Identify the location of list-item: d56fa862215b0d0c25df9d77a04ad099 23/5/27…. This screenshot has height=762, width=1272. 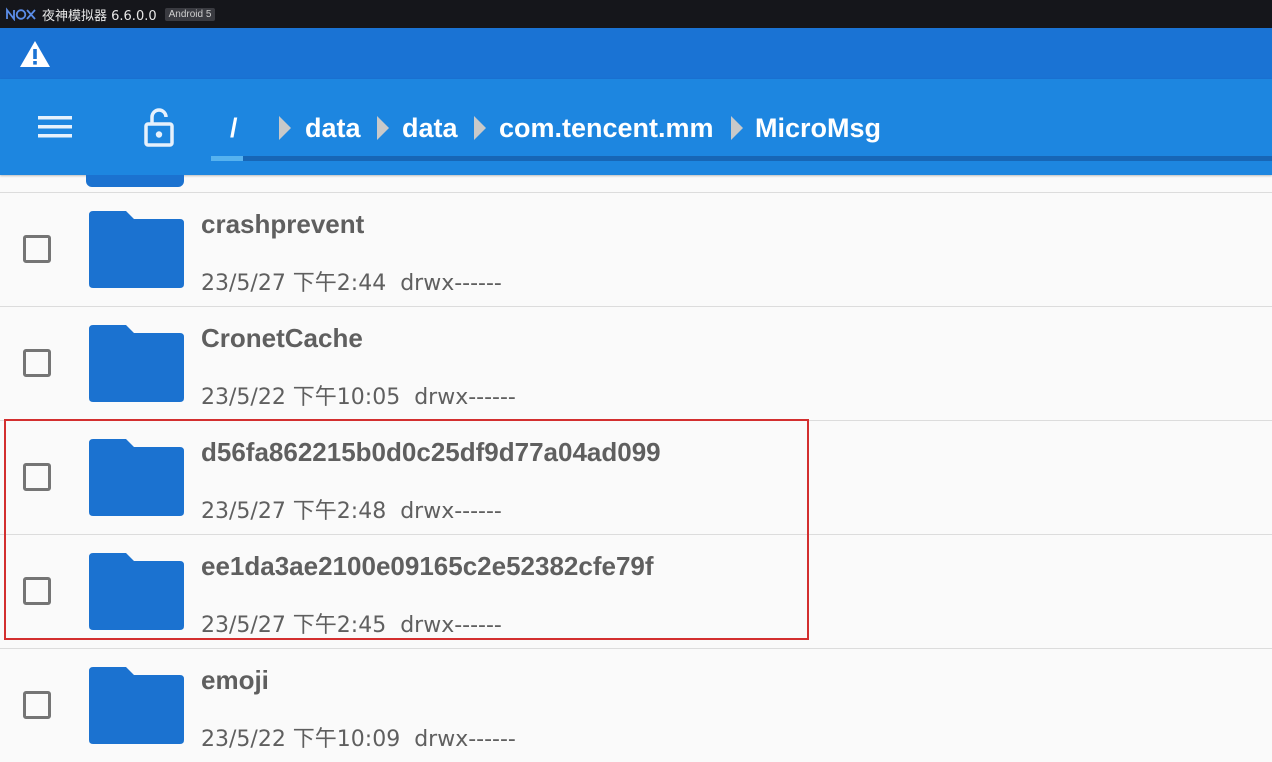
(636, 478).